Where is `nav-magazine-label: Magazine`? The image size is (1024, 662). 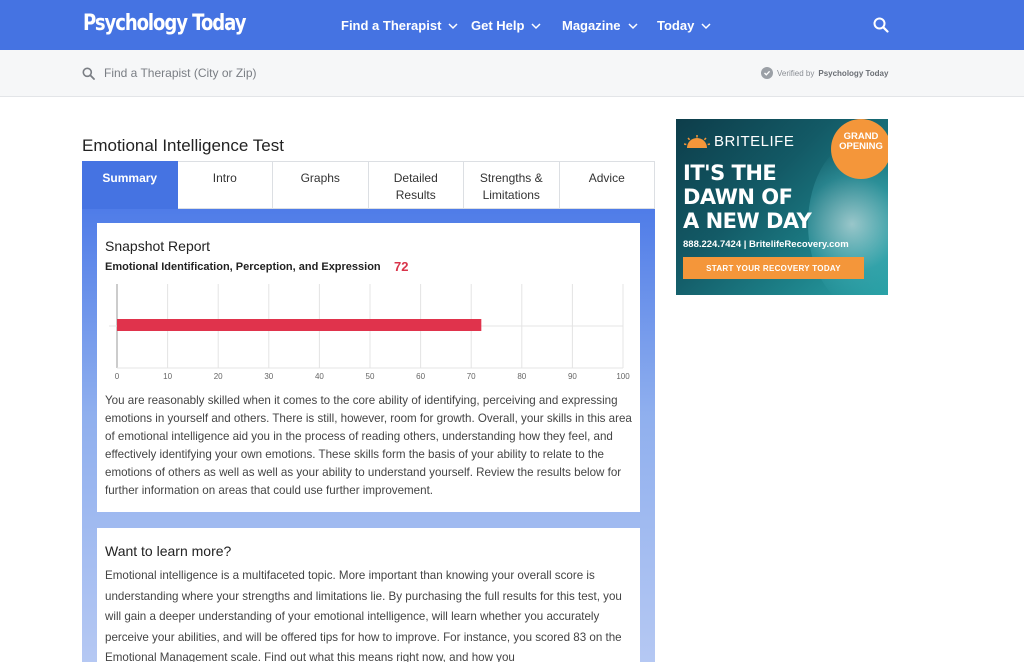
nav-magazine-label: Magazine is located at coordinates (591, 25).